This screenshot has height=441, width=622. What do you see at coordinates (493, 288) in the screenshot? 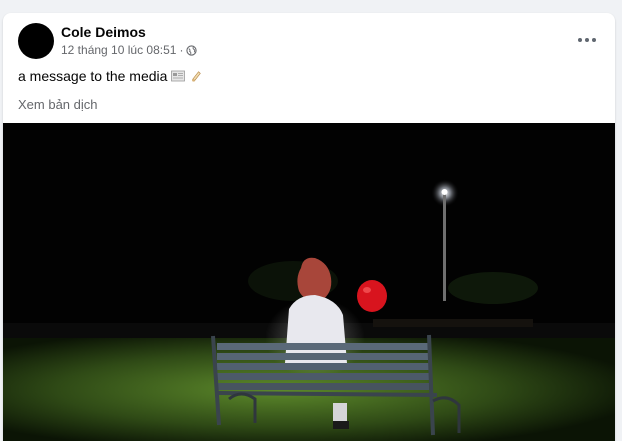
I see `tree-silhouette` at bounding box center [493, 288].